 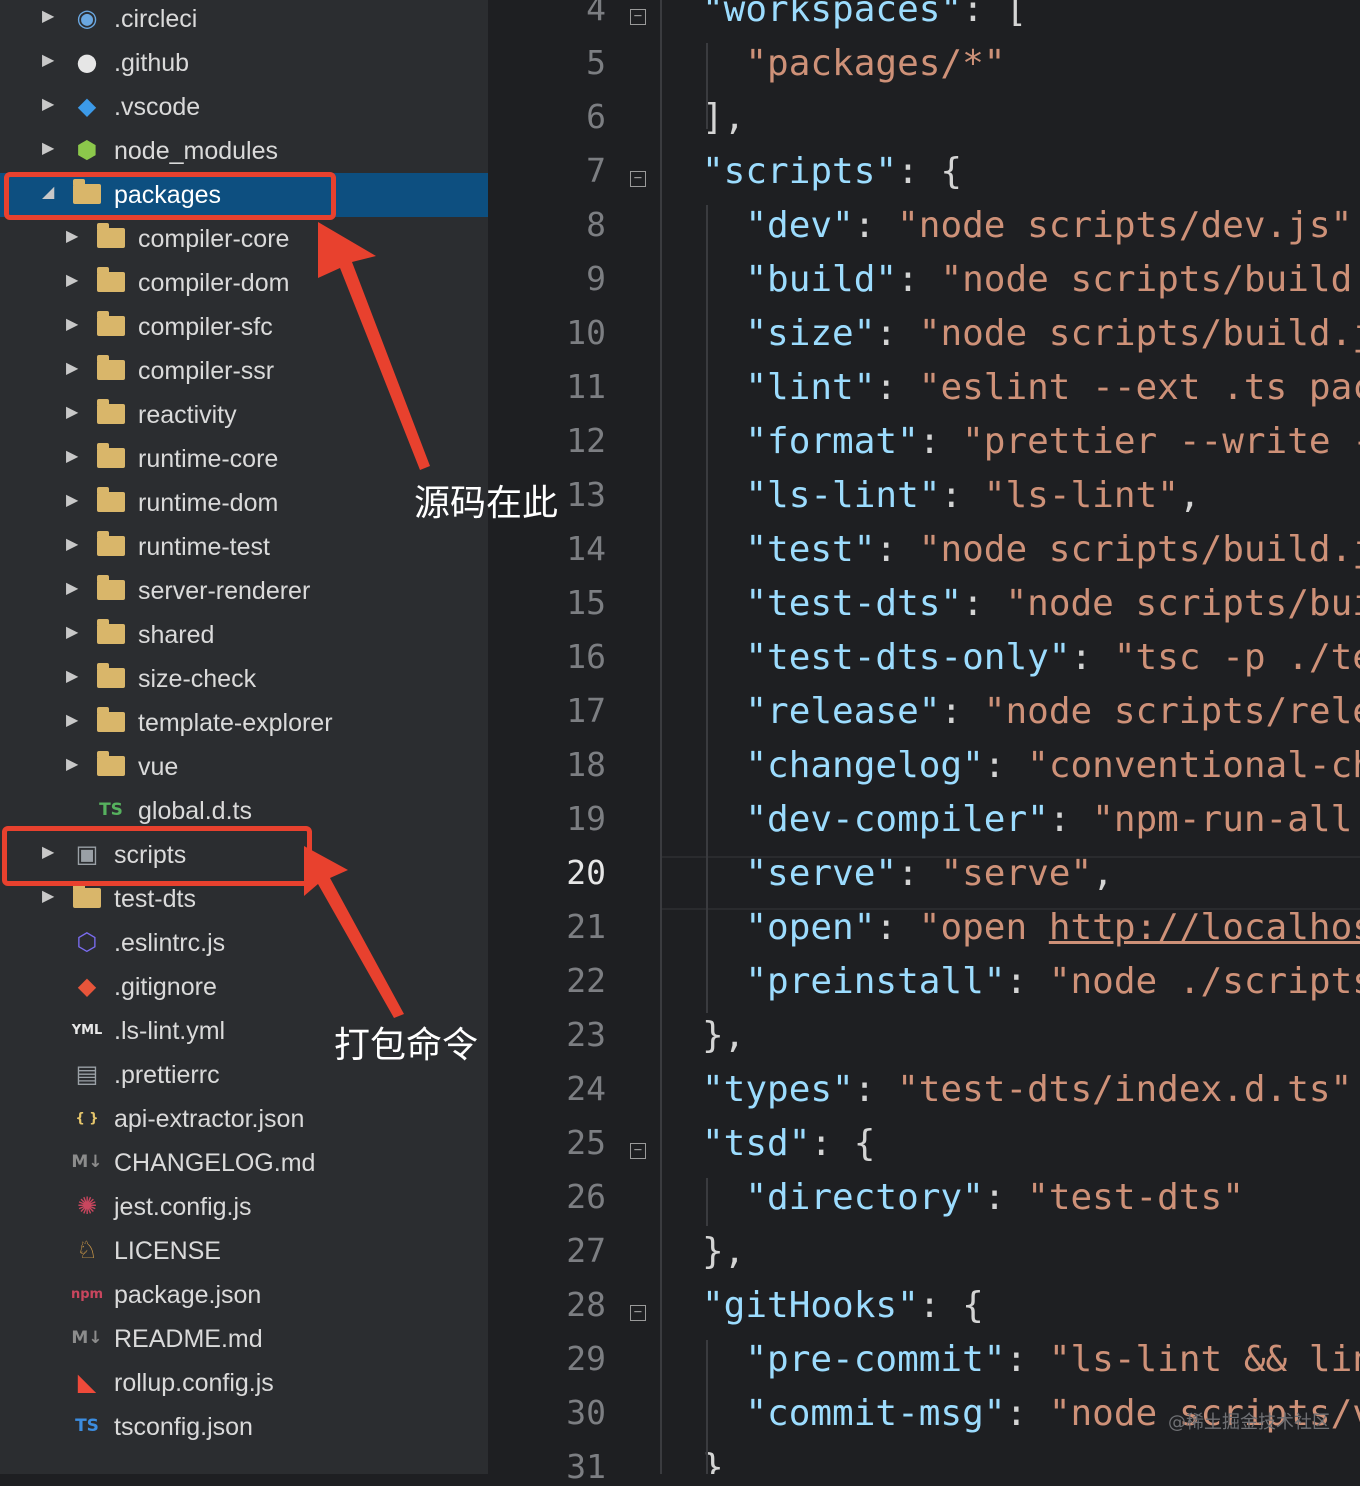 What do you see at coordinates (367, 620) in the screenshot?
I see `annotation-arrows` at bounding box center [367, 620].